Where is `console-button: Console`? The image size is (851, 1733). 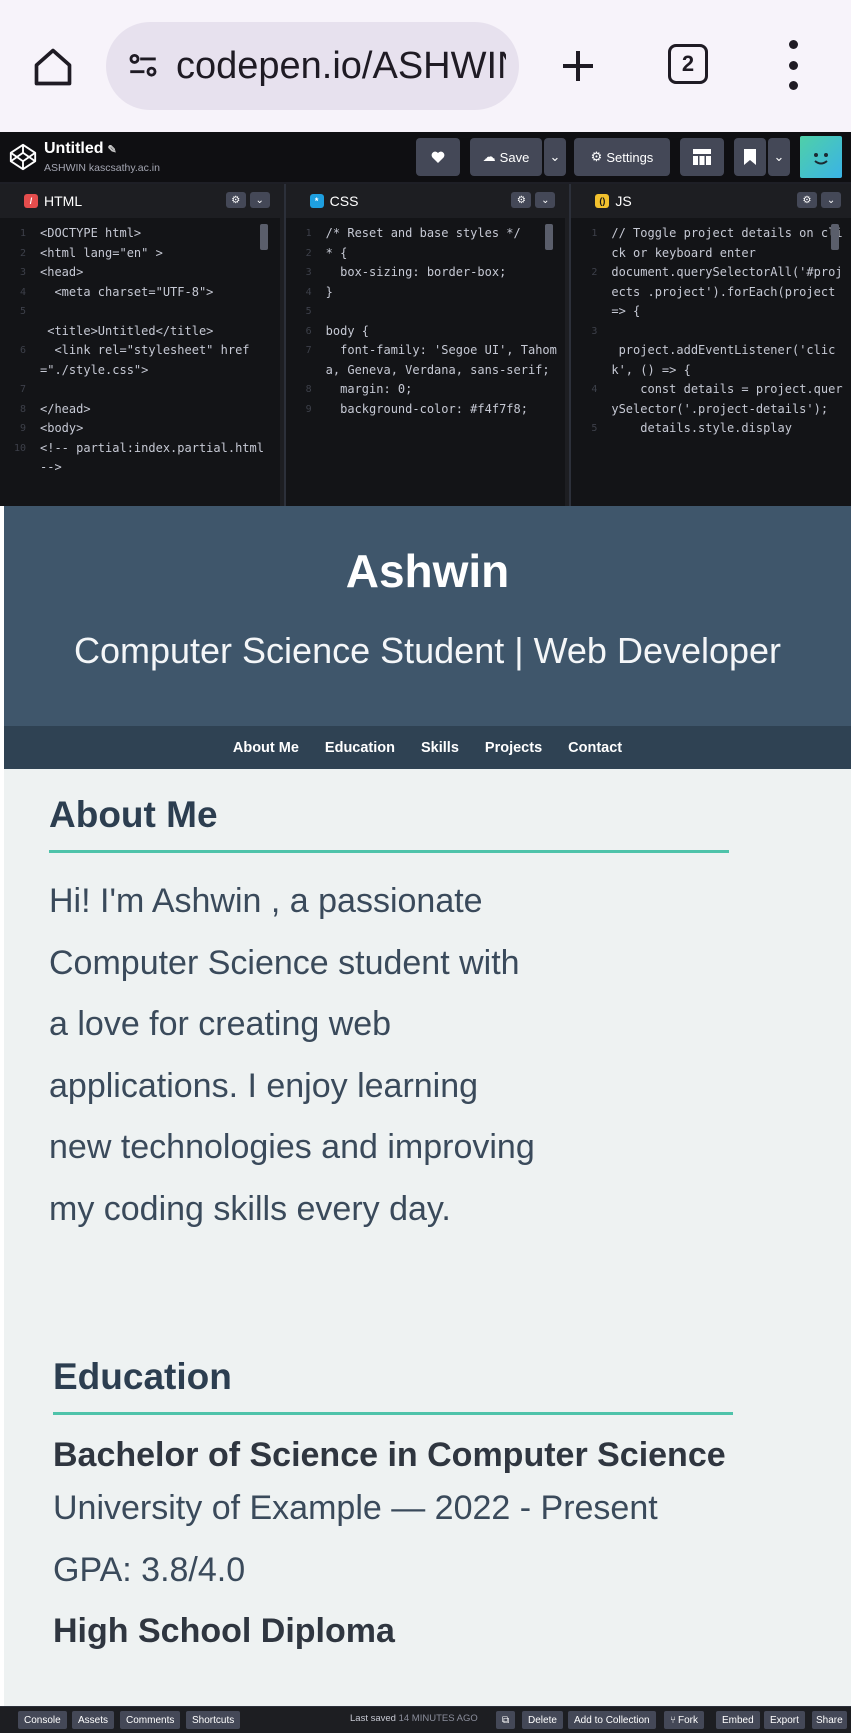 console-button: Console is located at coordinates (42, 1720).